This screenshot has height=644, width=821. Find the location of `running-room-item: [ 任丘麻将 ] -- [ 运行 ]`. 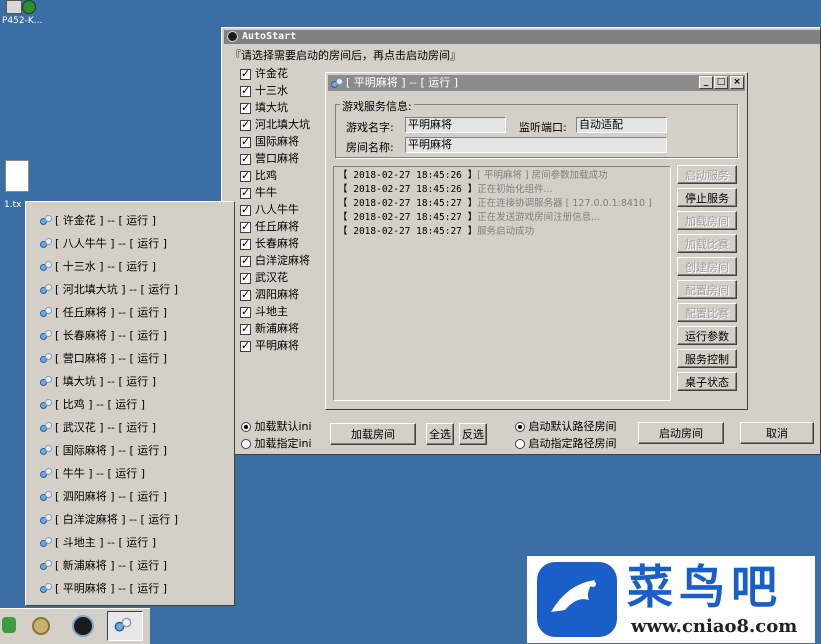

running-room-item: [ 任丘麻将 ] -- [ 运行 ] is located at coordinates (103, 313).